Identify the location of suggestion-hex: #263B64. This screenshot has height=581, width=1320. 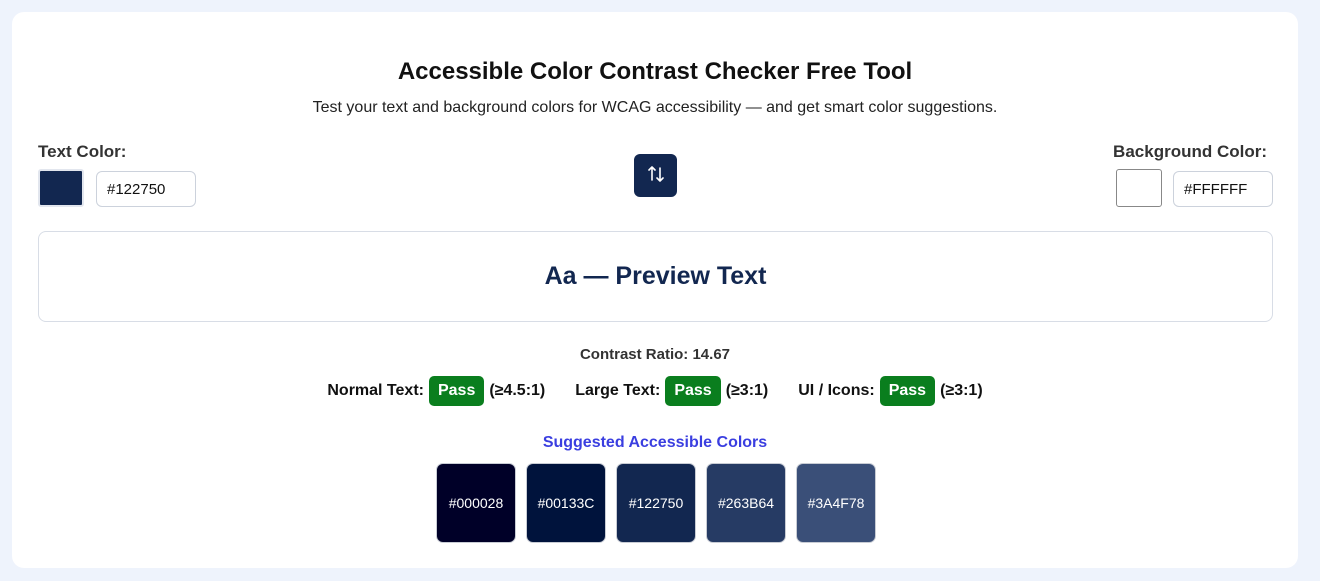
(746, 503).